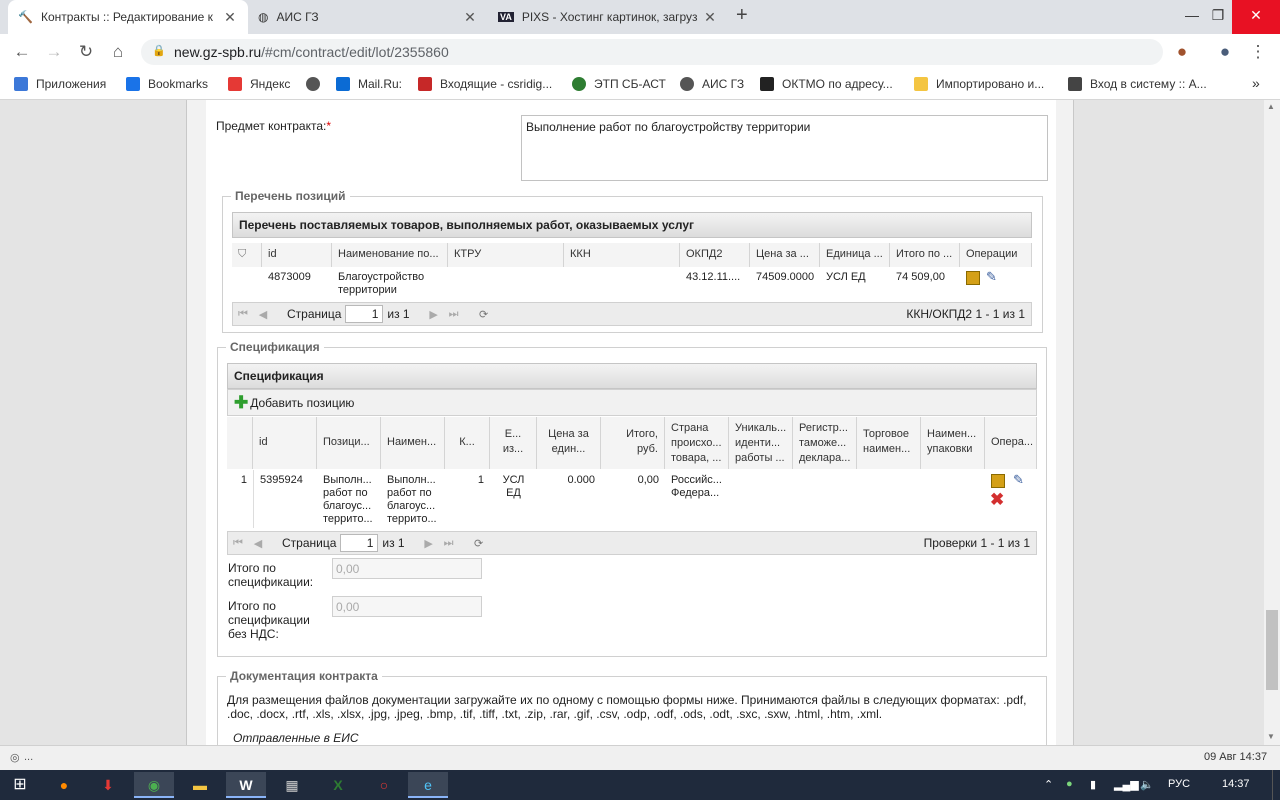  I want to click on globe-icon: ◍, so click(263, 17).